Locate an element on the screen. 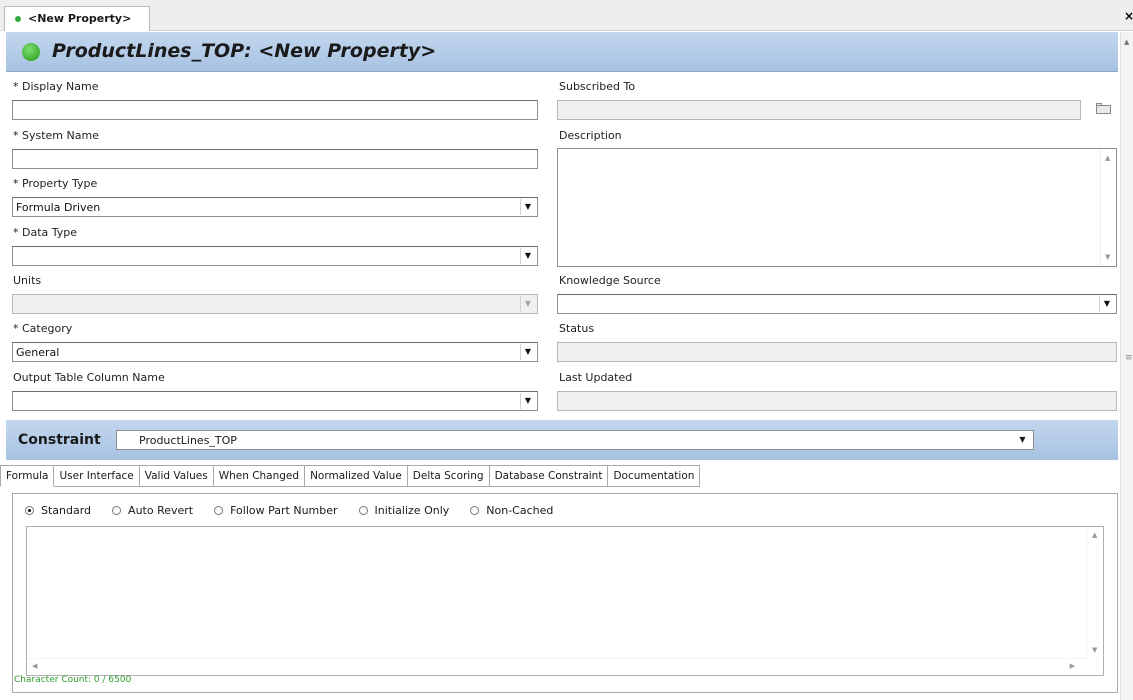 The image size is (1133, 700). status-field is located at coordinates (837, 352).